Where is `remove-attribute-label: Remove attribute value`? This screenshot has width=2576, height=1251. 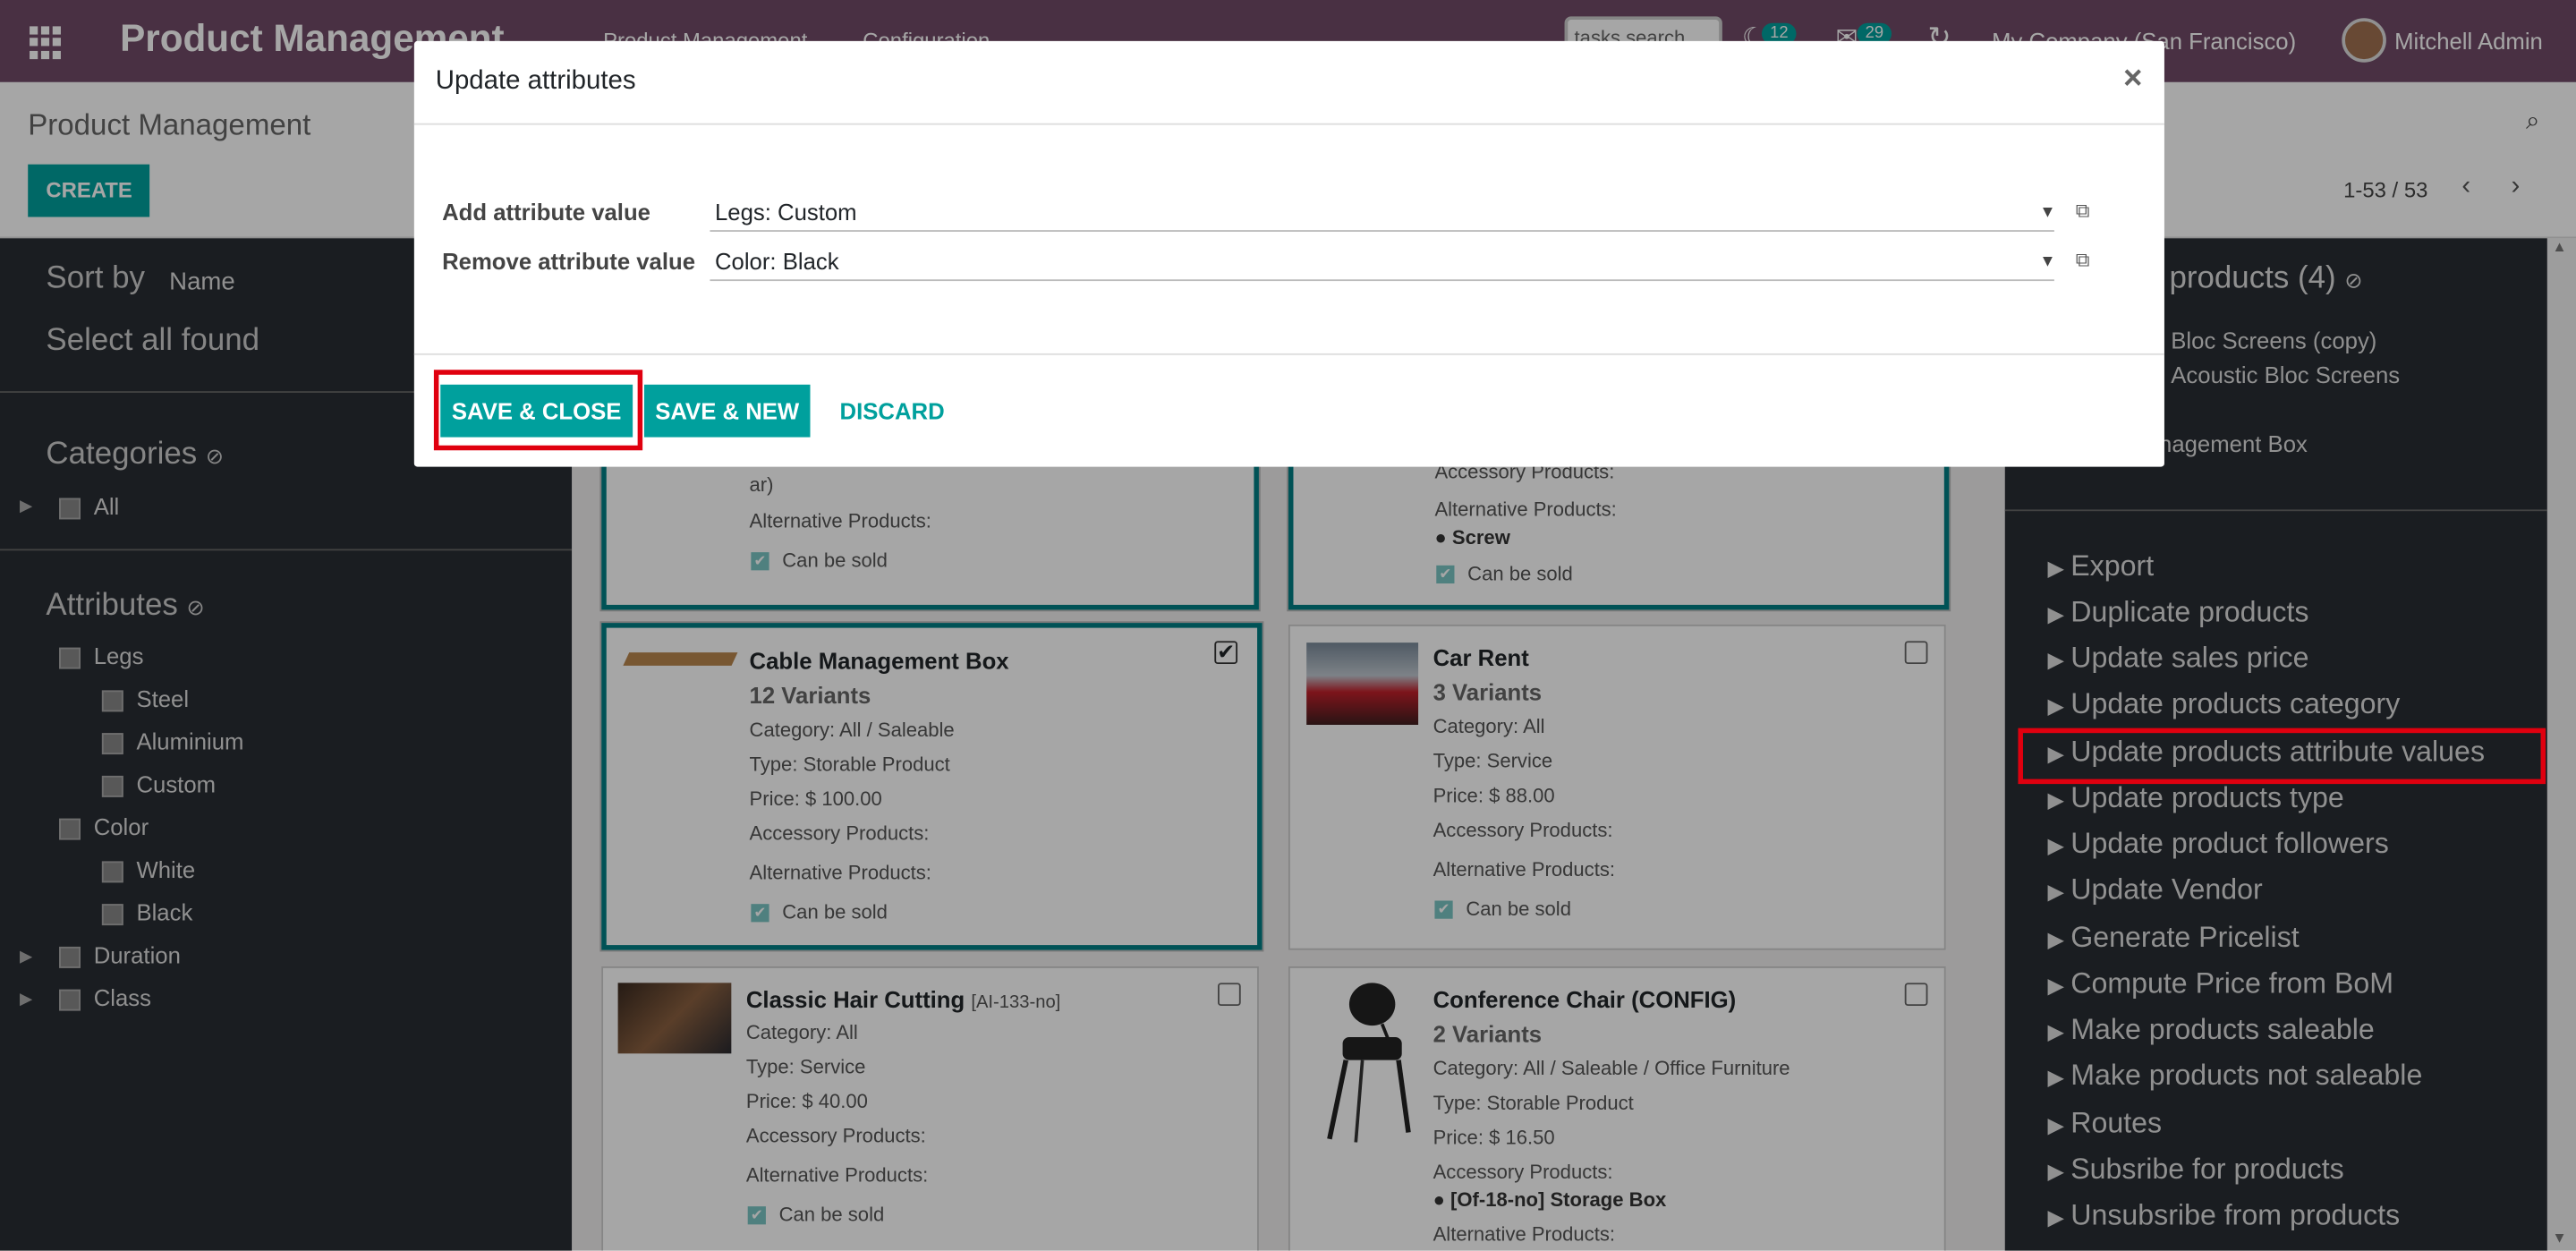 remove-attribute-label: Remove attribute value is located at coordinates (569, 261).